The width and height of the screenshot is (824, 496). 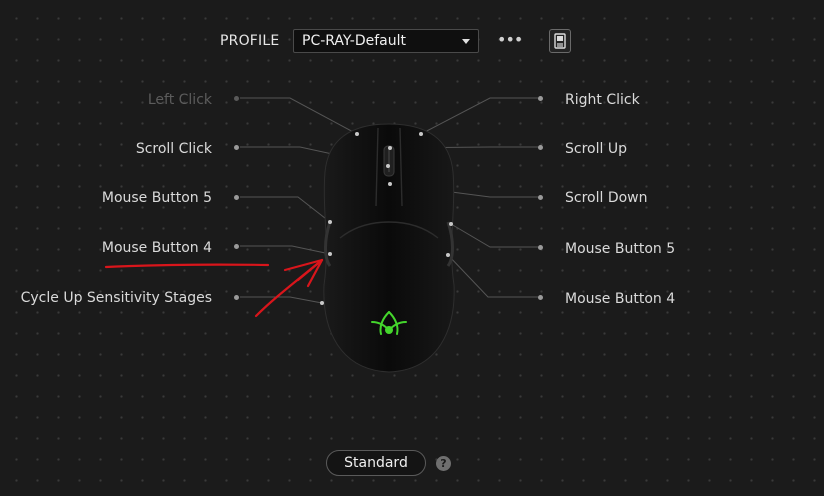 What do you see at coordinates (236, 197) in the screenshot?
I see `button-mouse-button-5-left-dot` at bounding box center [236, 197].